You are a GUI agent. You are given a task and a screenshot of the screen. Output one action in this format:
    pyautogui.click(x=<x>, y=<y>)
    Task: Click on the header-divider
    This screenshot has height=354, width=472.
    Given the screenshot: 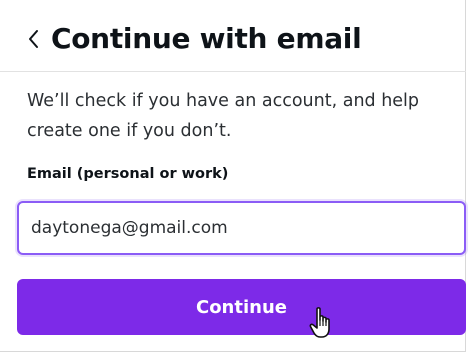 What is the action you would take?
    pyautogui.click(x=233, y=71)
    